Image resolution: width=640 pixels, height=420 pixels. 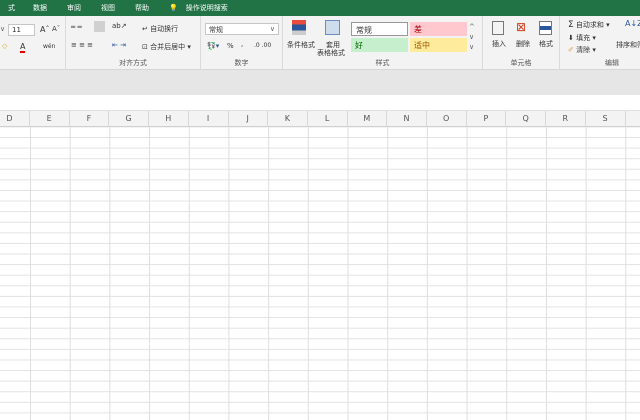 What do you see at coordinates (164, 29) in the screenshot?
I see `wrap-text-label: 自动换行` at bounding box center [164, 29].